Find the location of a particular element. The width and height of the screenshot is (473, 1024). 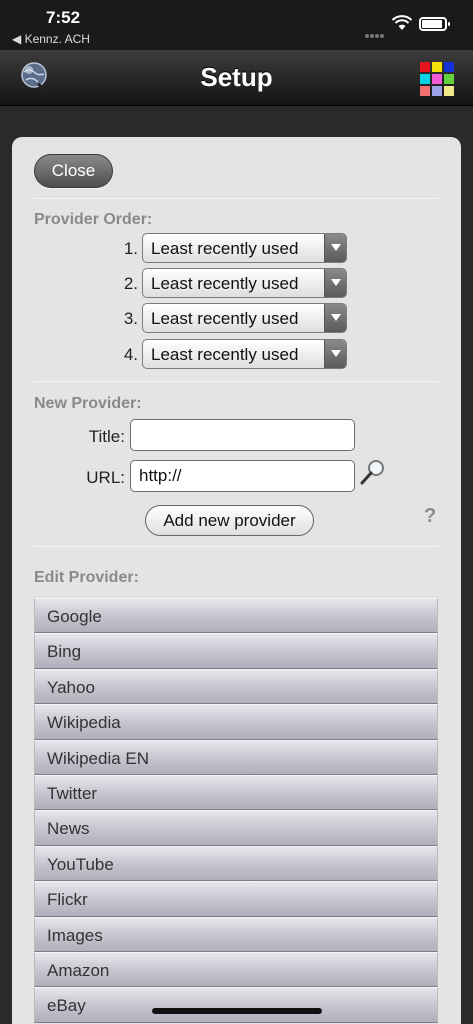

provider-order-row: 4. Least recently used is located at coordinates (237, 355).